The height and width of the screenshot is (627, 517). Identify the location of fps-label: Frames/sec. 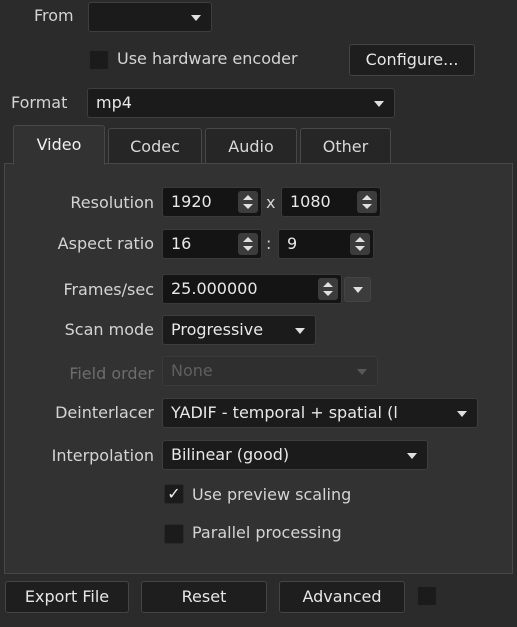
(108, 289).